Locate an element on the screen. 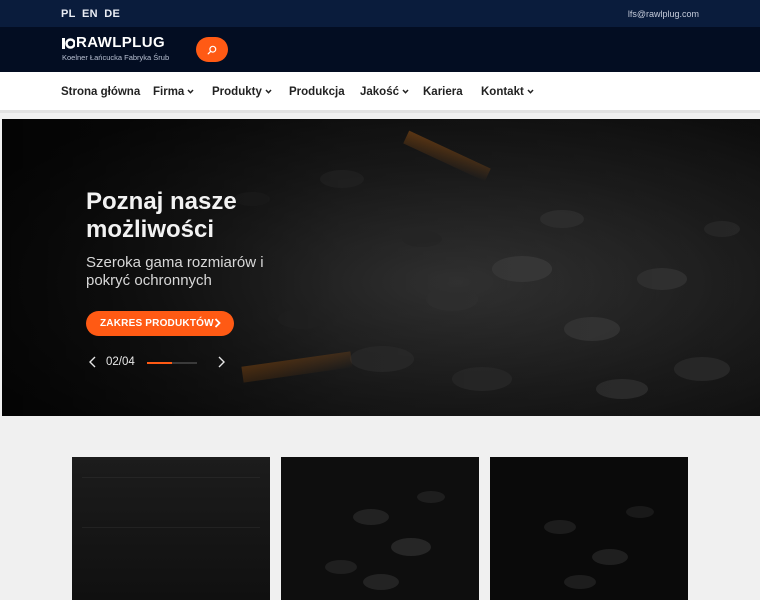 This screenshot has width=760, height=600. nav-item-kontakt: Kontakt is located at coordinates (507, 92).